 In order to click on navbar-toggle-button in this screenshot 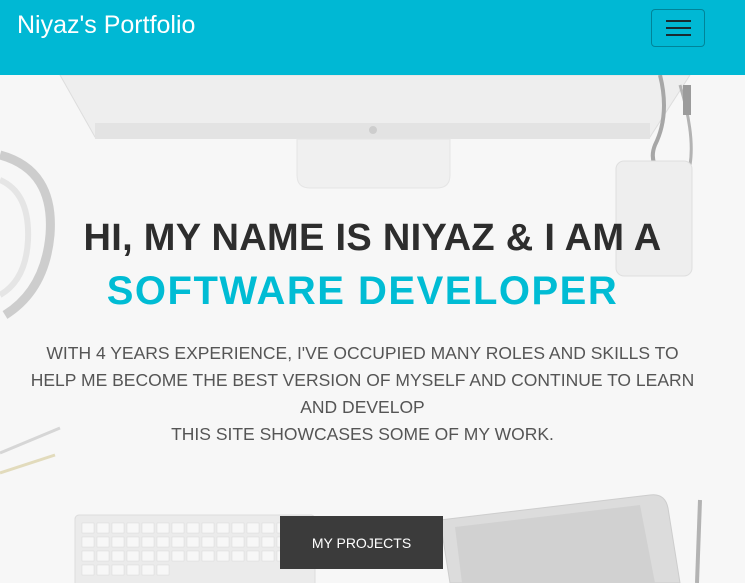, I will do `click(678, 28)`.